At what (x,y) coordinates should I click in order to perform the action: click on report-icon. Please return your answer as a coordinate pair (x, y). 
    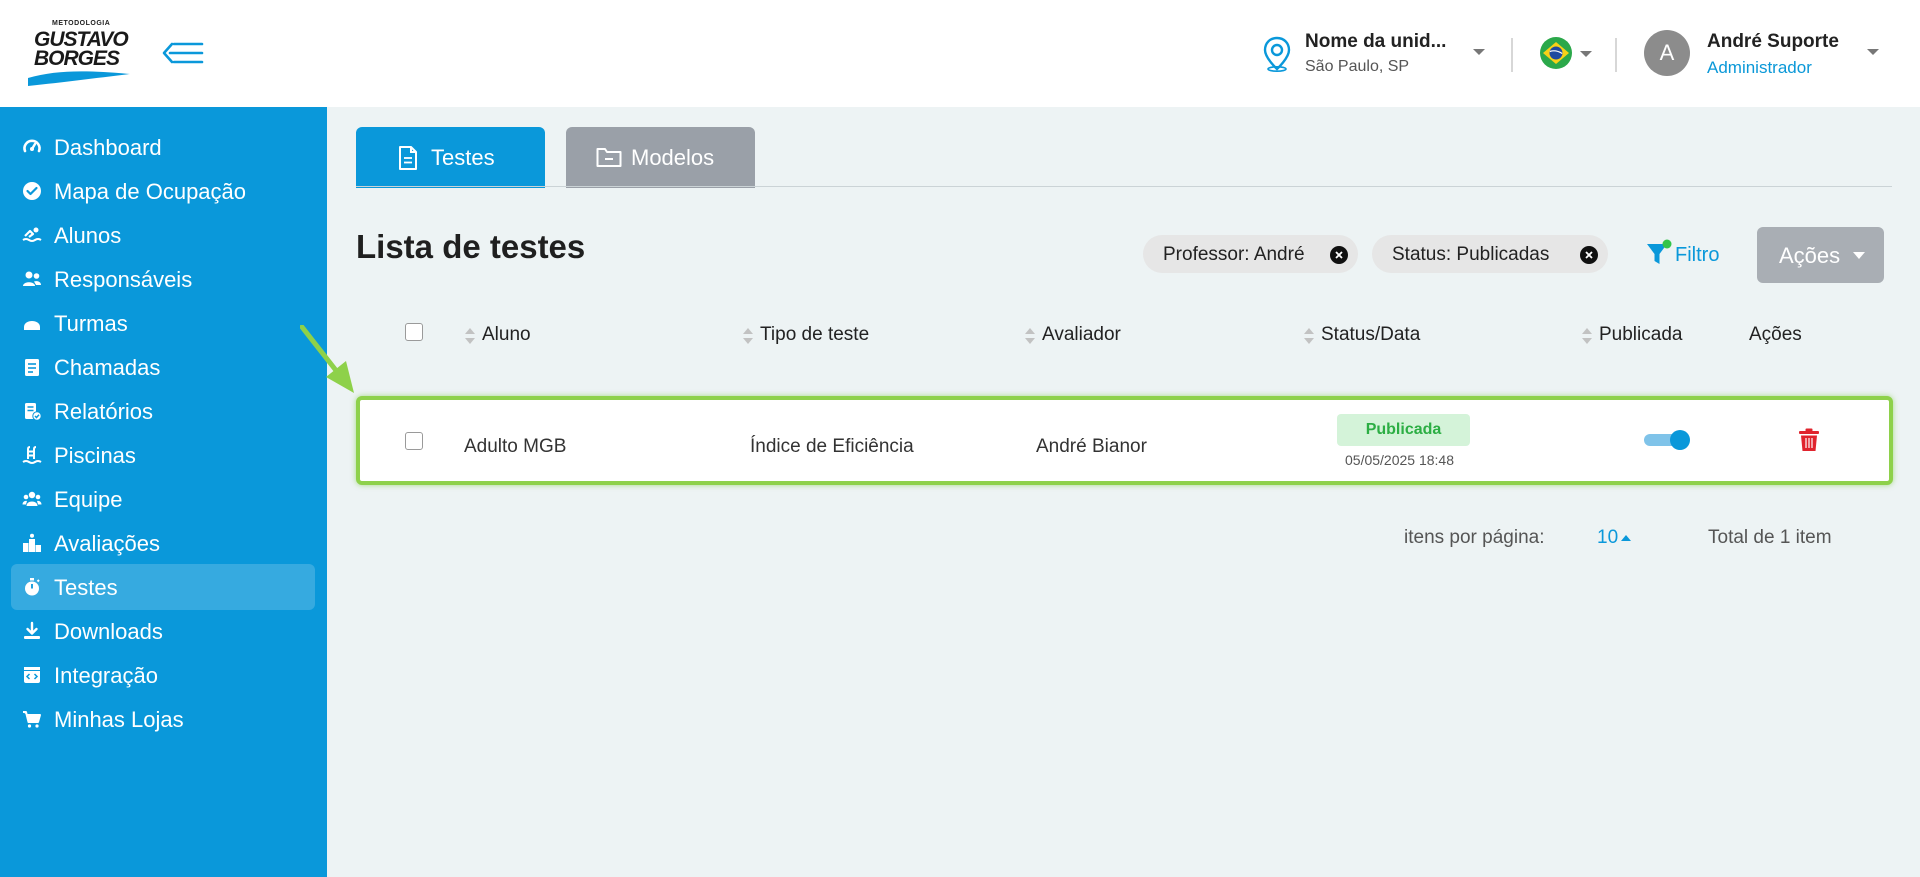
    Looking at the image, I should click on (33, 412).